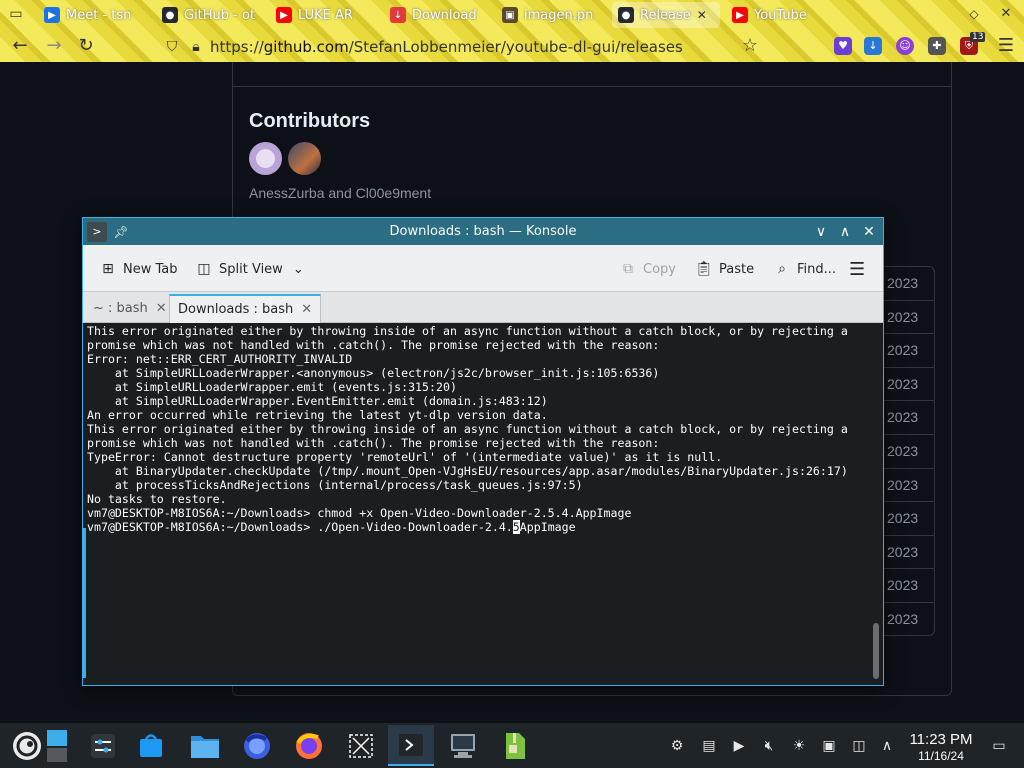 This screenshot has width=1024, height=768. What do you see at coordinates (325, 15) in the screenshot?
I see `browser-tab-youtube-luke: ▶ LUKE AR` at bounding box center [325, 15].